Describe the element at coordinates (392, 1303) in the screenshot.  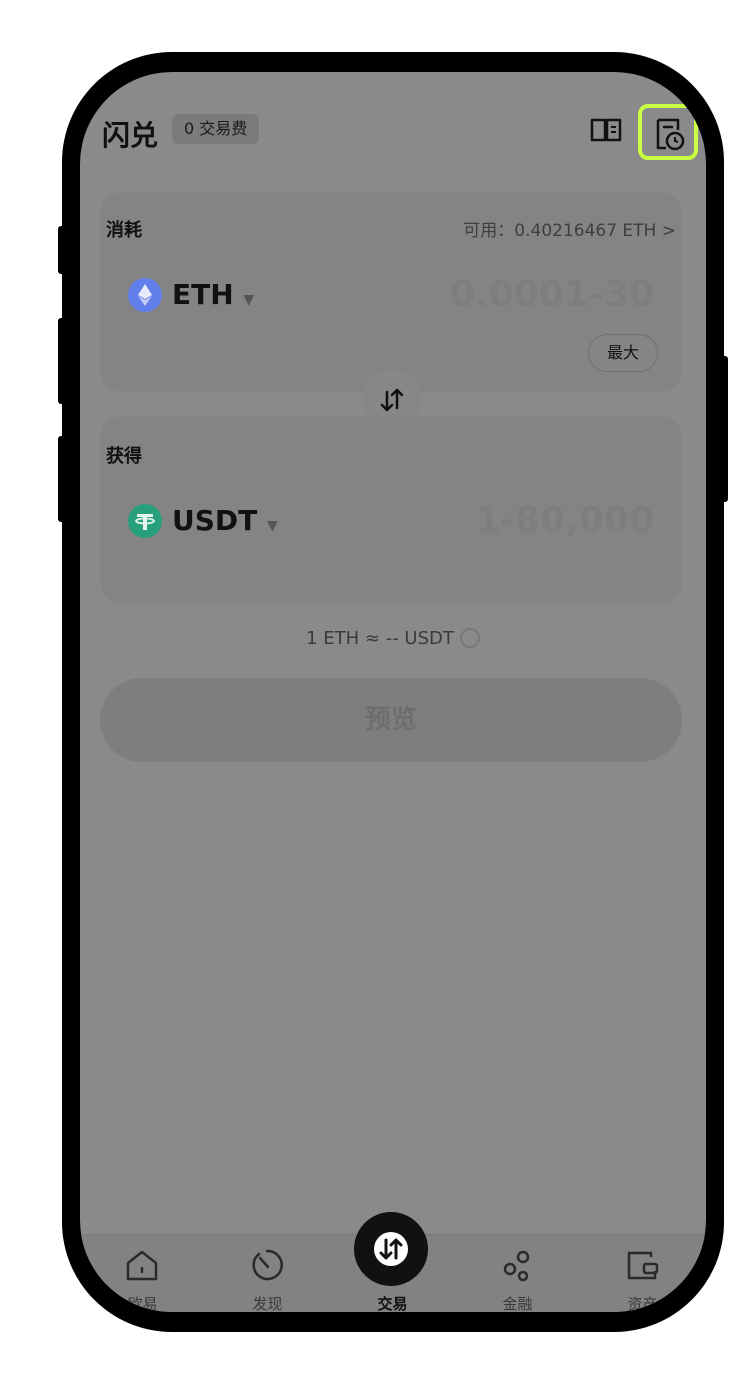
I see `tab-label: 交易` at that location.